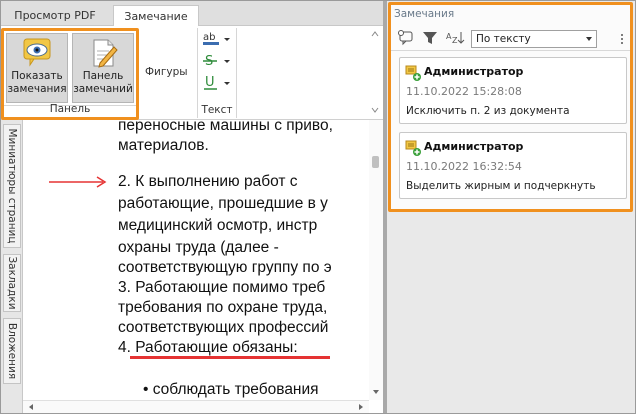 The image size is (636, 414). I want to click on panel-options-icon, so click(622, 39).